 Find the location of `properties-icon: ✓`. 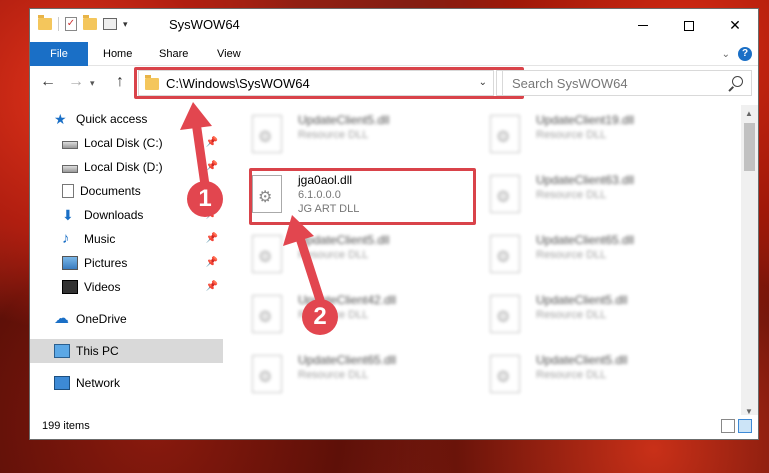

properties-icon: ✓ is located at coordinates (71, 24).